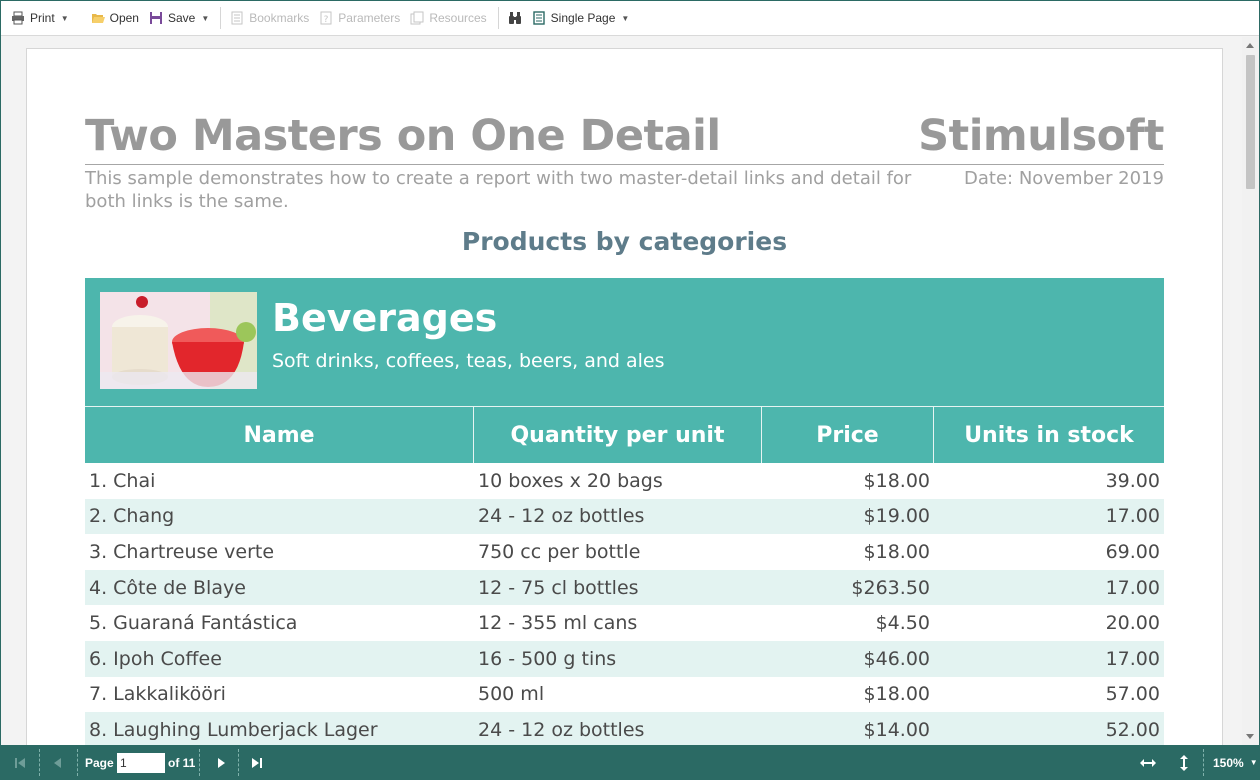  What do you see at coordinates (237, 18) in the screenshot?
I see `bookmarks-icon` at bounding box center [237, 18].